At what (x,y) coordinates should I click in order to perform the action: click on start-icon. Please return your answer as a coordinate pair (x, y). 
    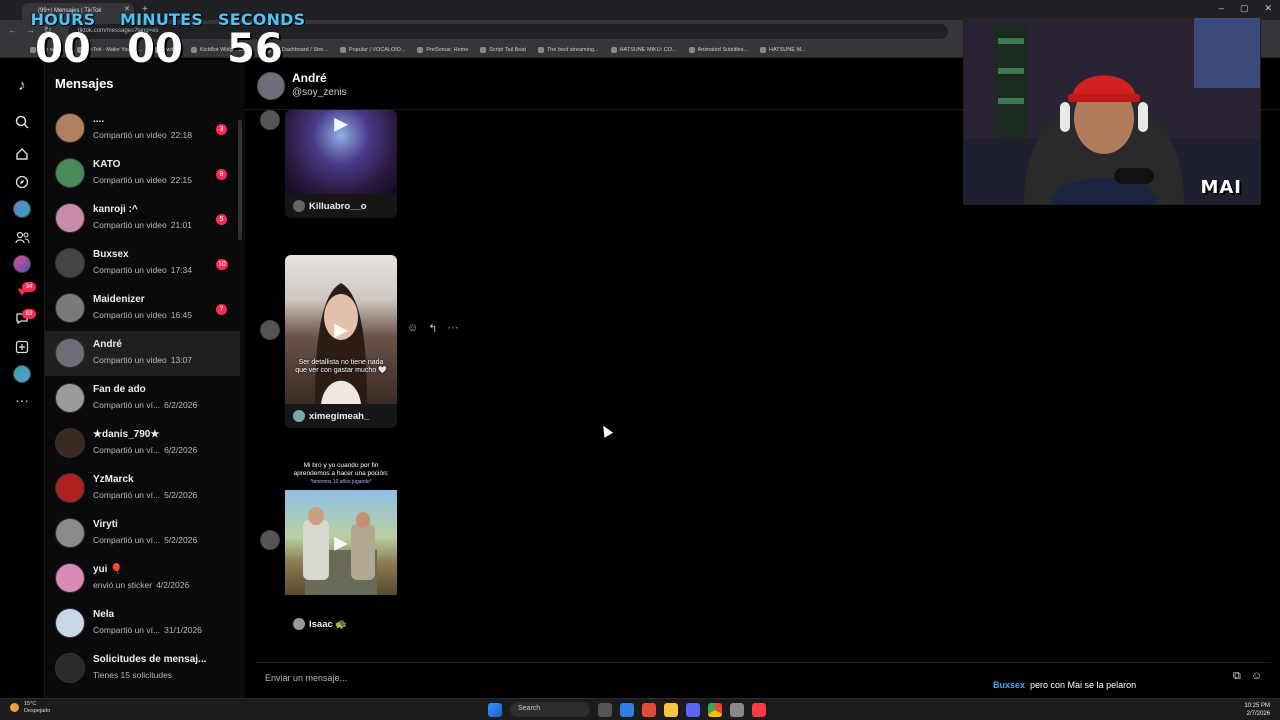
    Looking at the image, I should click on (495, 709).